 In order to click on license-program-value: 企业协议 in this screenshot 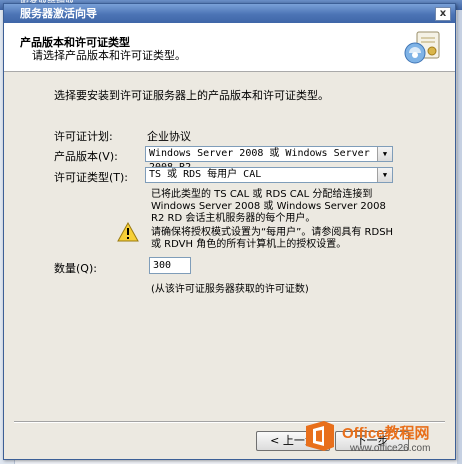, I will do `click(169, 136)`.